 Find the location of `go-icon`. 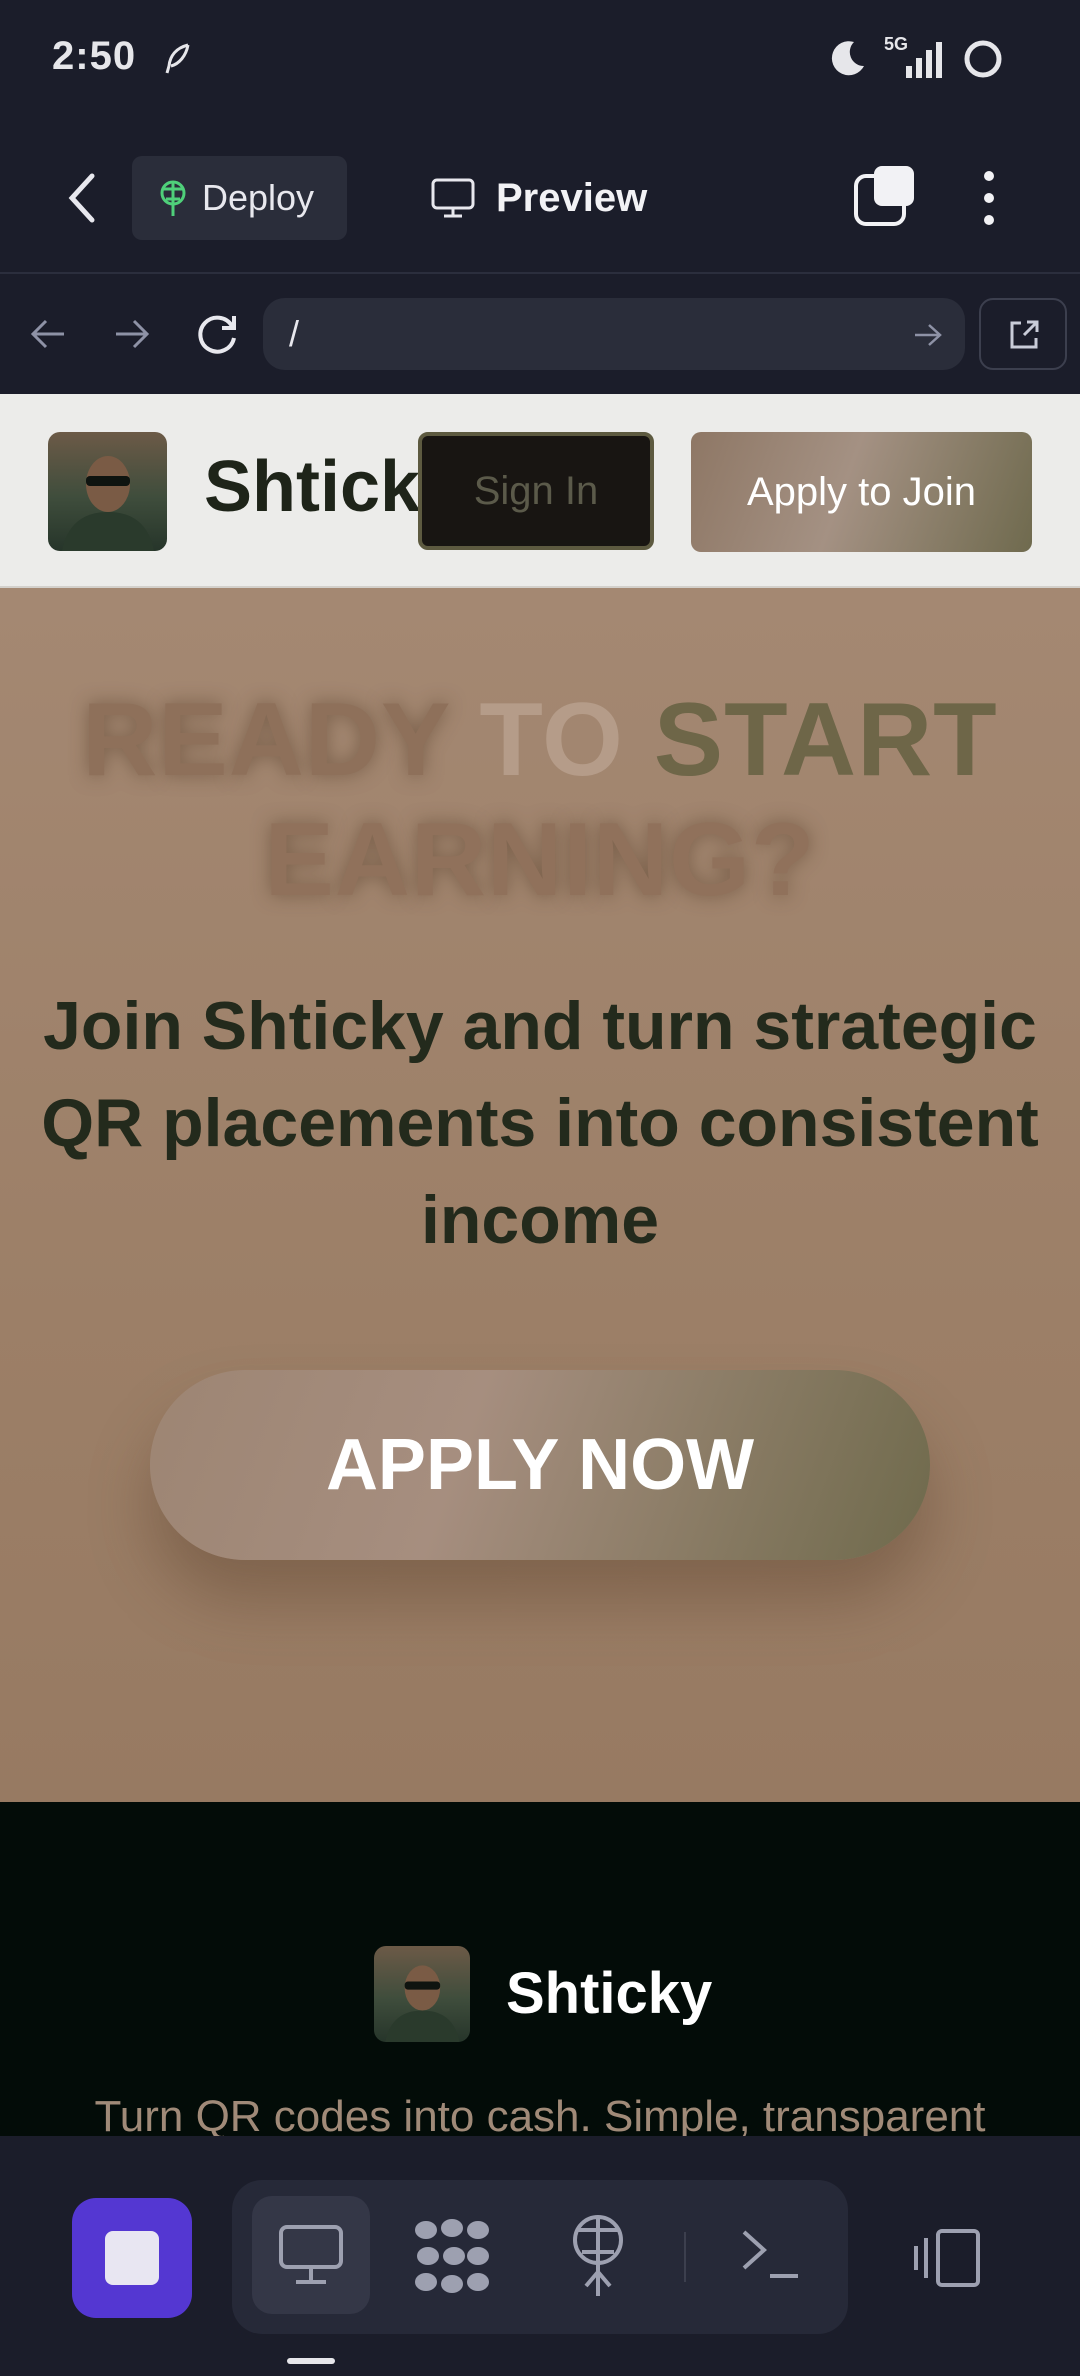

go-icon is located at coordinates (928, 335).